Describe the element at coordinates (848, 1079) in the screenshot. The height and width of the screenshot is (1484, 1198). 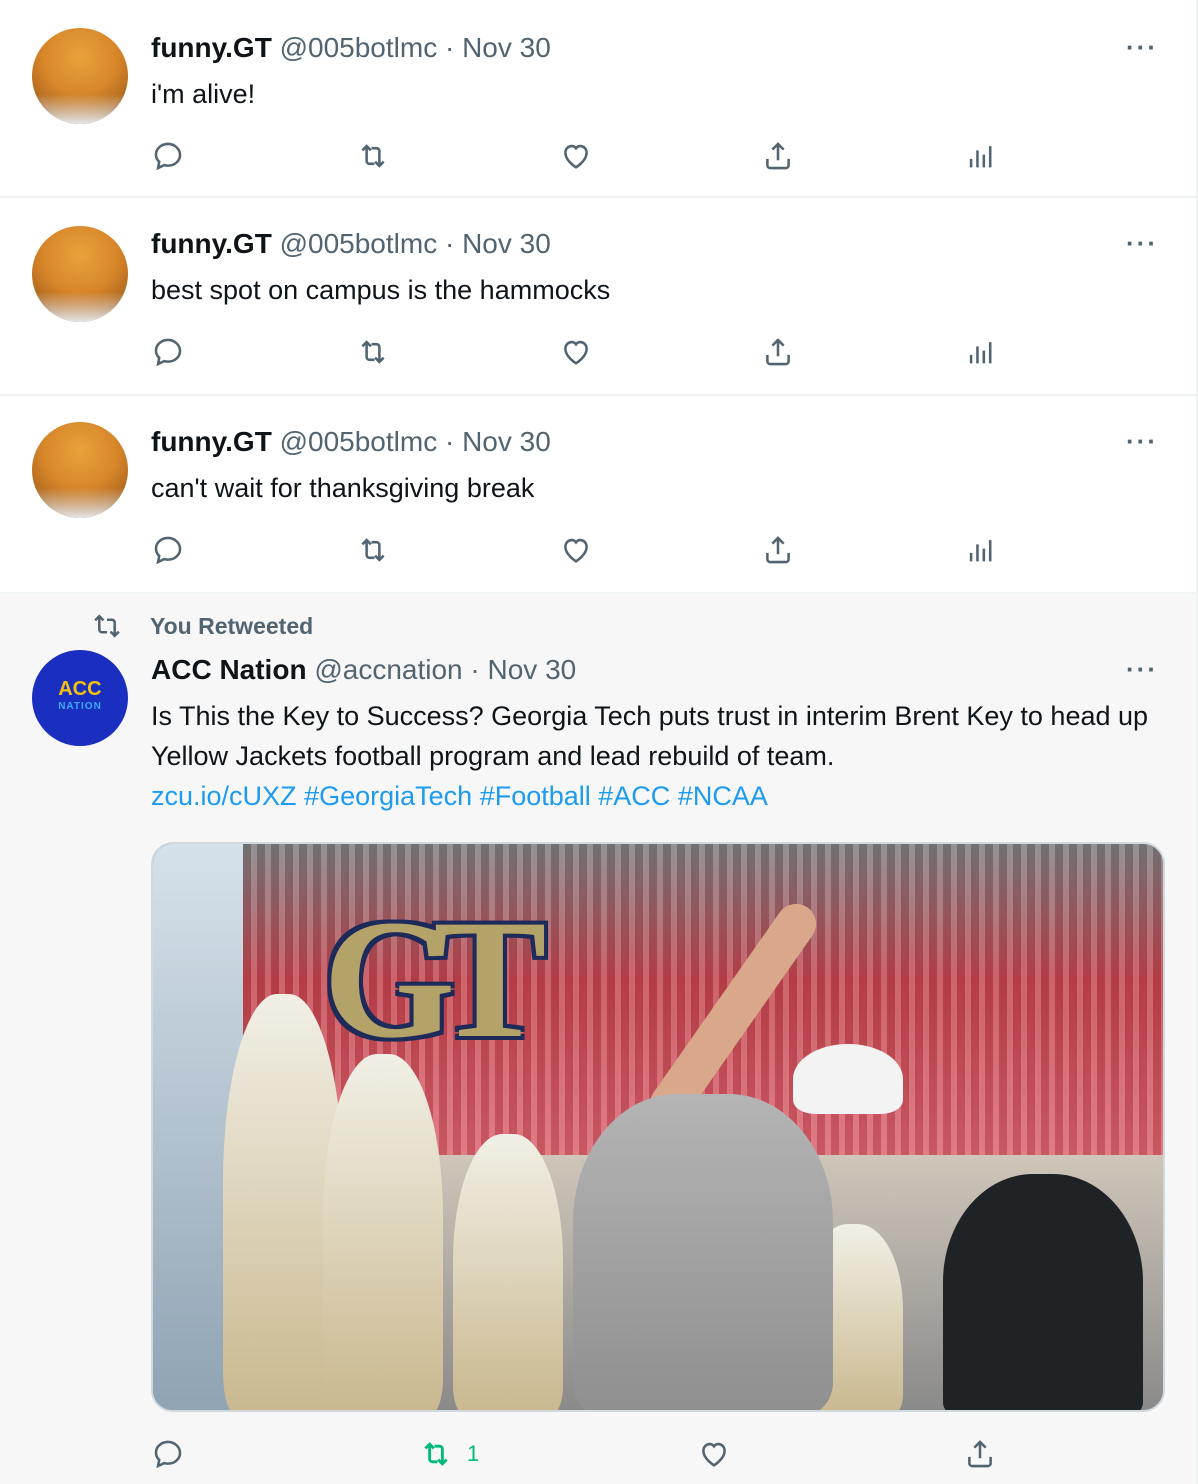
I see `image-cap` at that location.